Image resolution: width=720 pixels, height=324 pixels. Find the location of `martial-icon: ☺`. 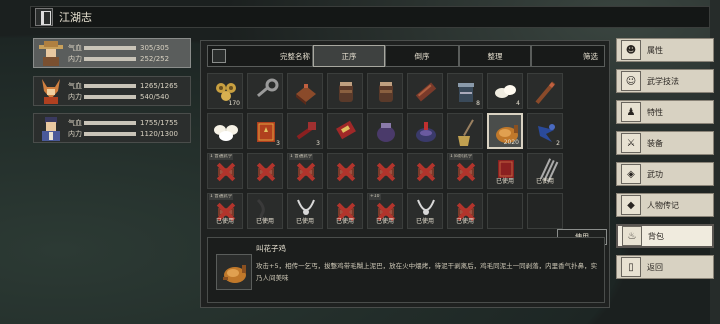

martial-icon: ☺ is located at coordinates (631, 81).